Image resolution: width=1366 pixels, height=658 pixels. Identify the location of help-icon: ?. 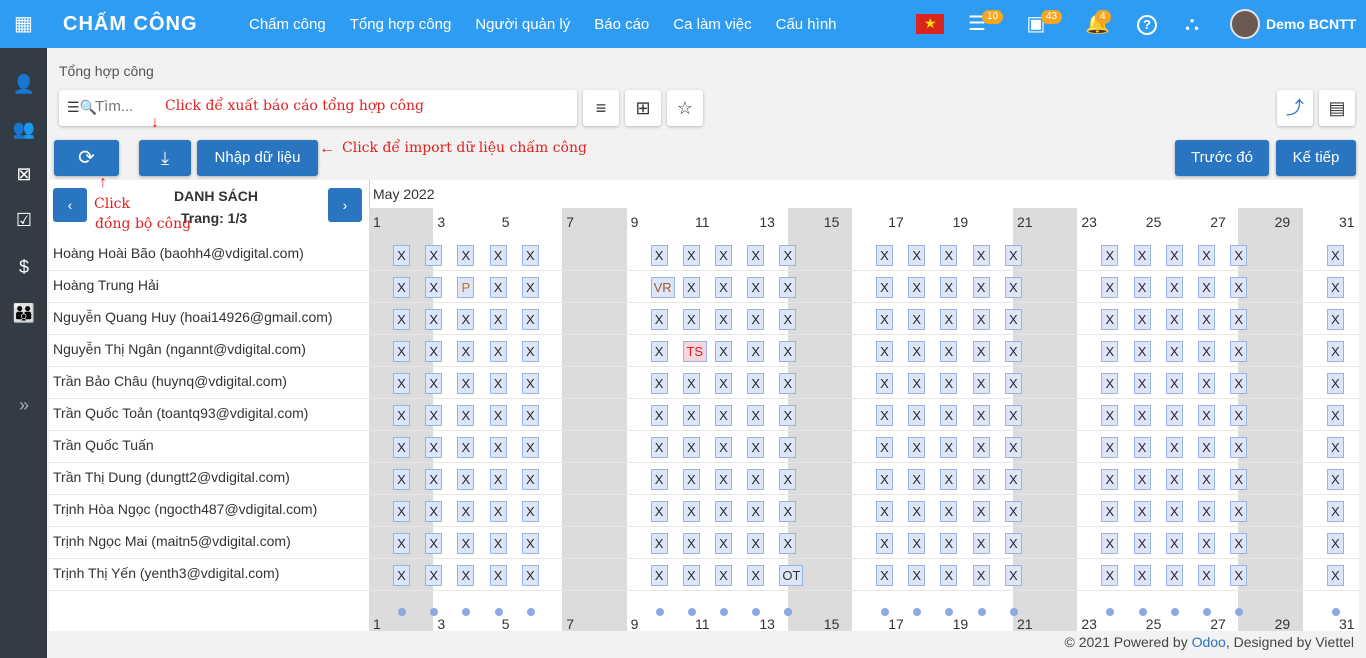
(1147, 25).